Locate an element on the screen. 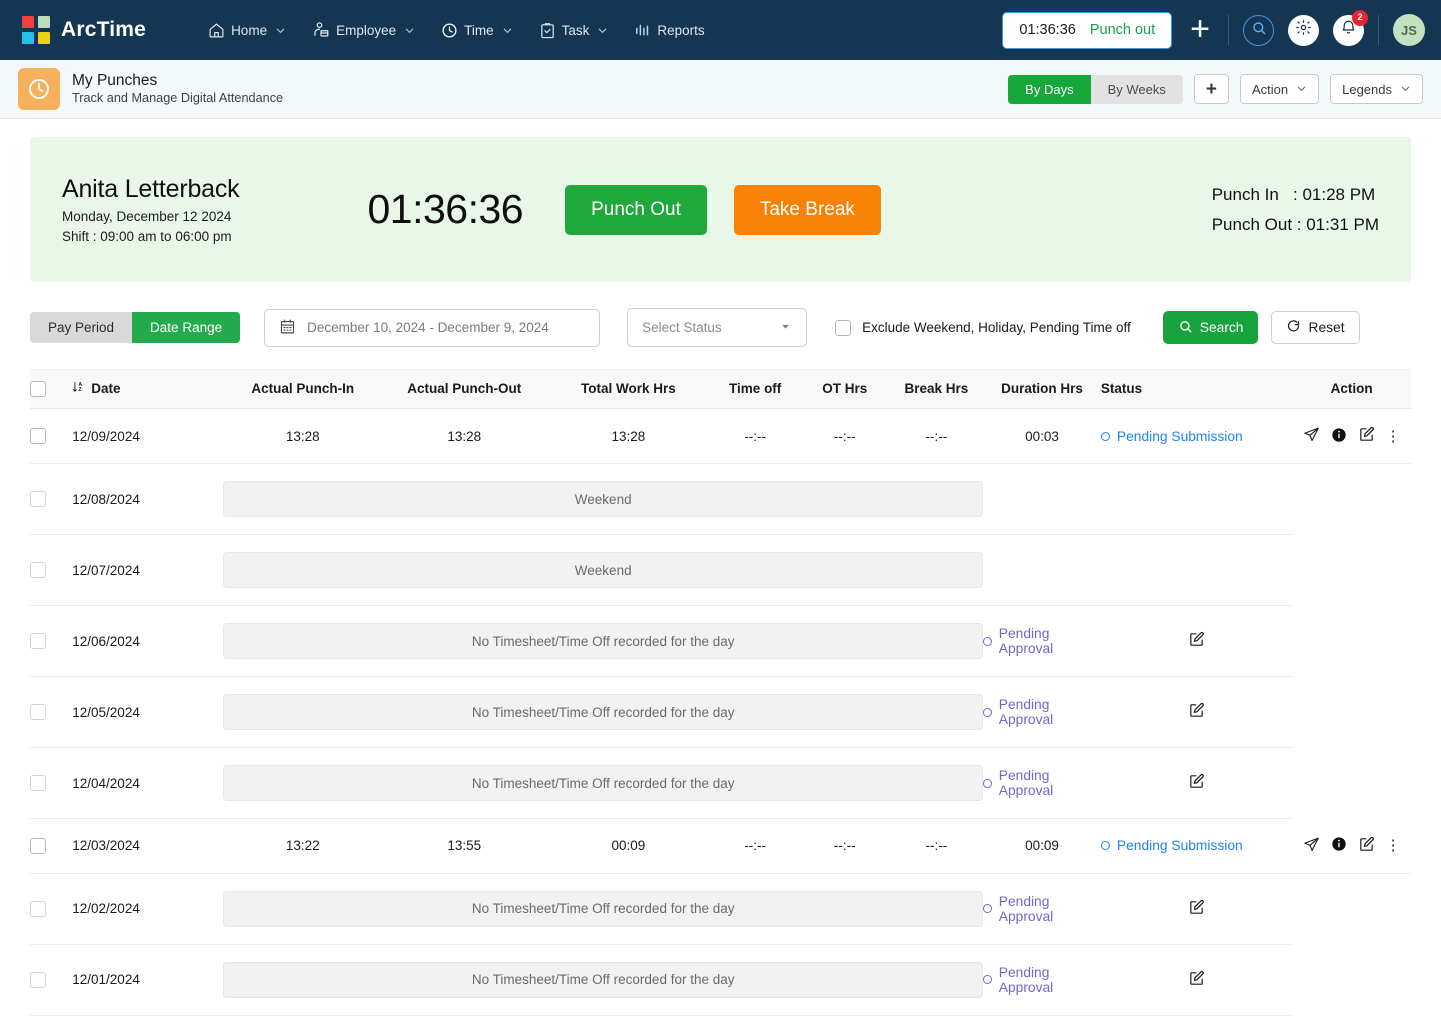  toggle-pay-period: Pay Period is located at coordinates (81, 327).